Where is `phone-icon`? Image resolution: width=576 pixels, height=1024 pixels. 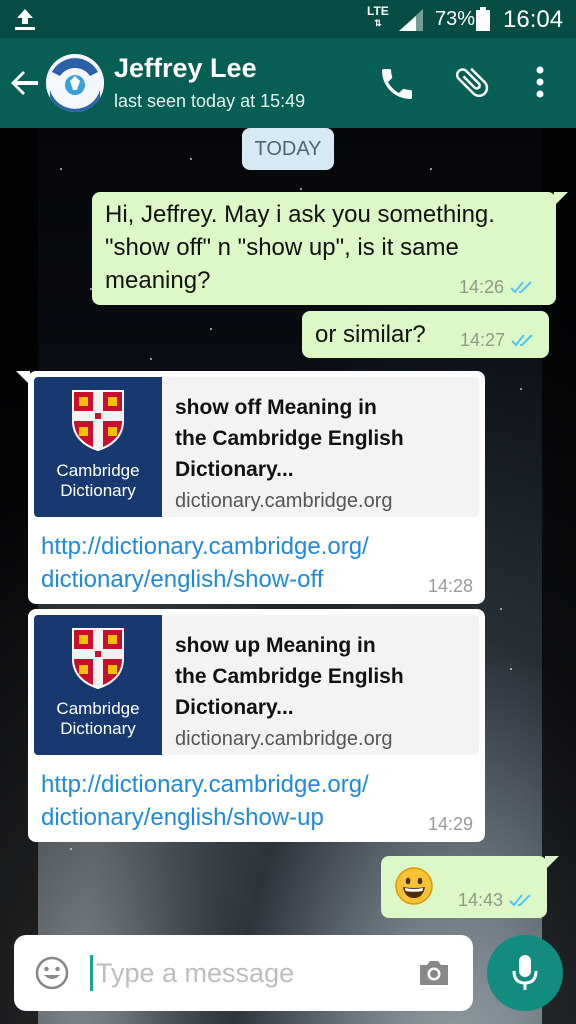
phone-icon is located at coordinates (397, 84).